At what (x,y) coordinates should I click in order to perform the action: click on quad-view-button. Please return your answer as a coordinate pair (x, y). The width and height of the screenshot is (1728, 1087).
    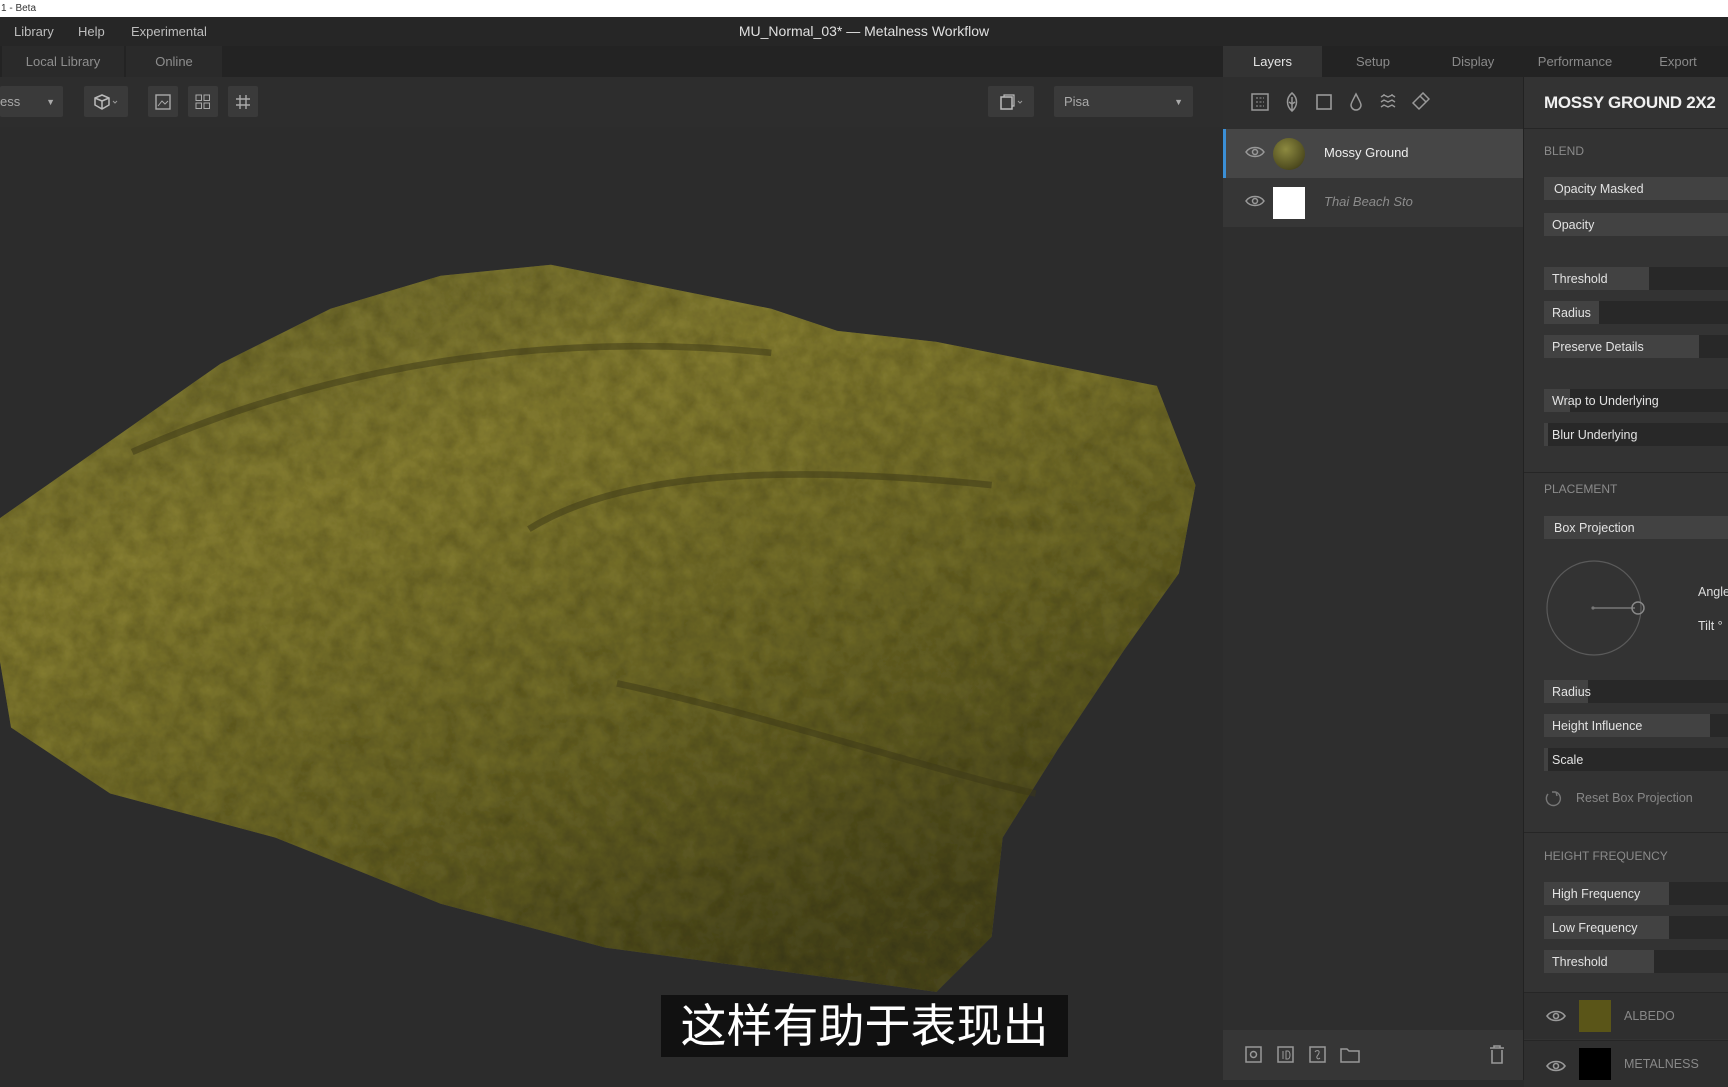
    Looking at the image, I should click on (203, 101).